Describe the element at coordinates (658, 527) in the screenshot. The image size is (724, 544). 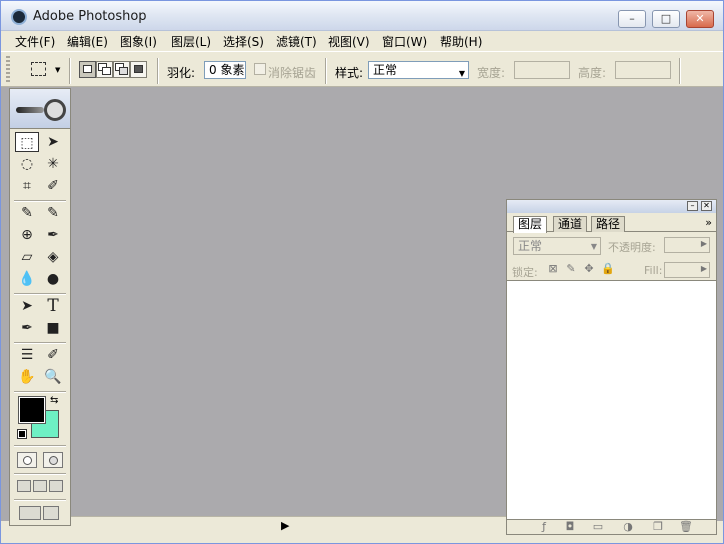
I see `new-layer-icon: ❐` at that location.